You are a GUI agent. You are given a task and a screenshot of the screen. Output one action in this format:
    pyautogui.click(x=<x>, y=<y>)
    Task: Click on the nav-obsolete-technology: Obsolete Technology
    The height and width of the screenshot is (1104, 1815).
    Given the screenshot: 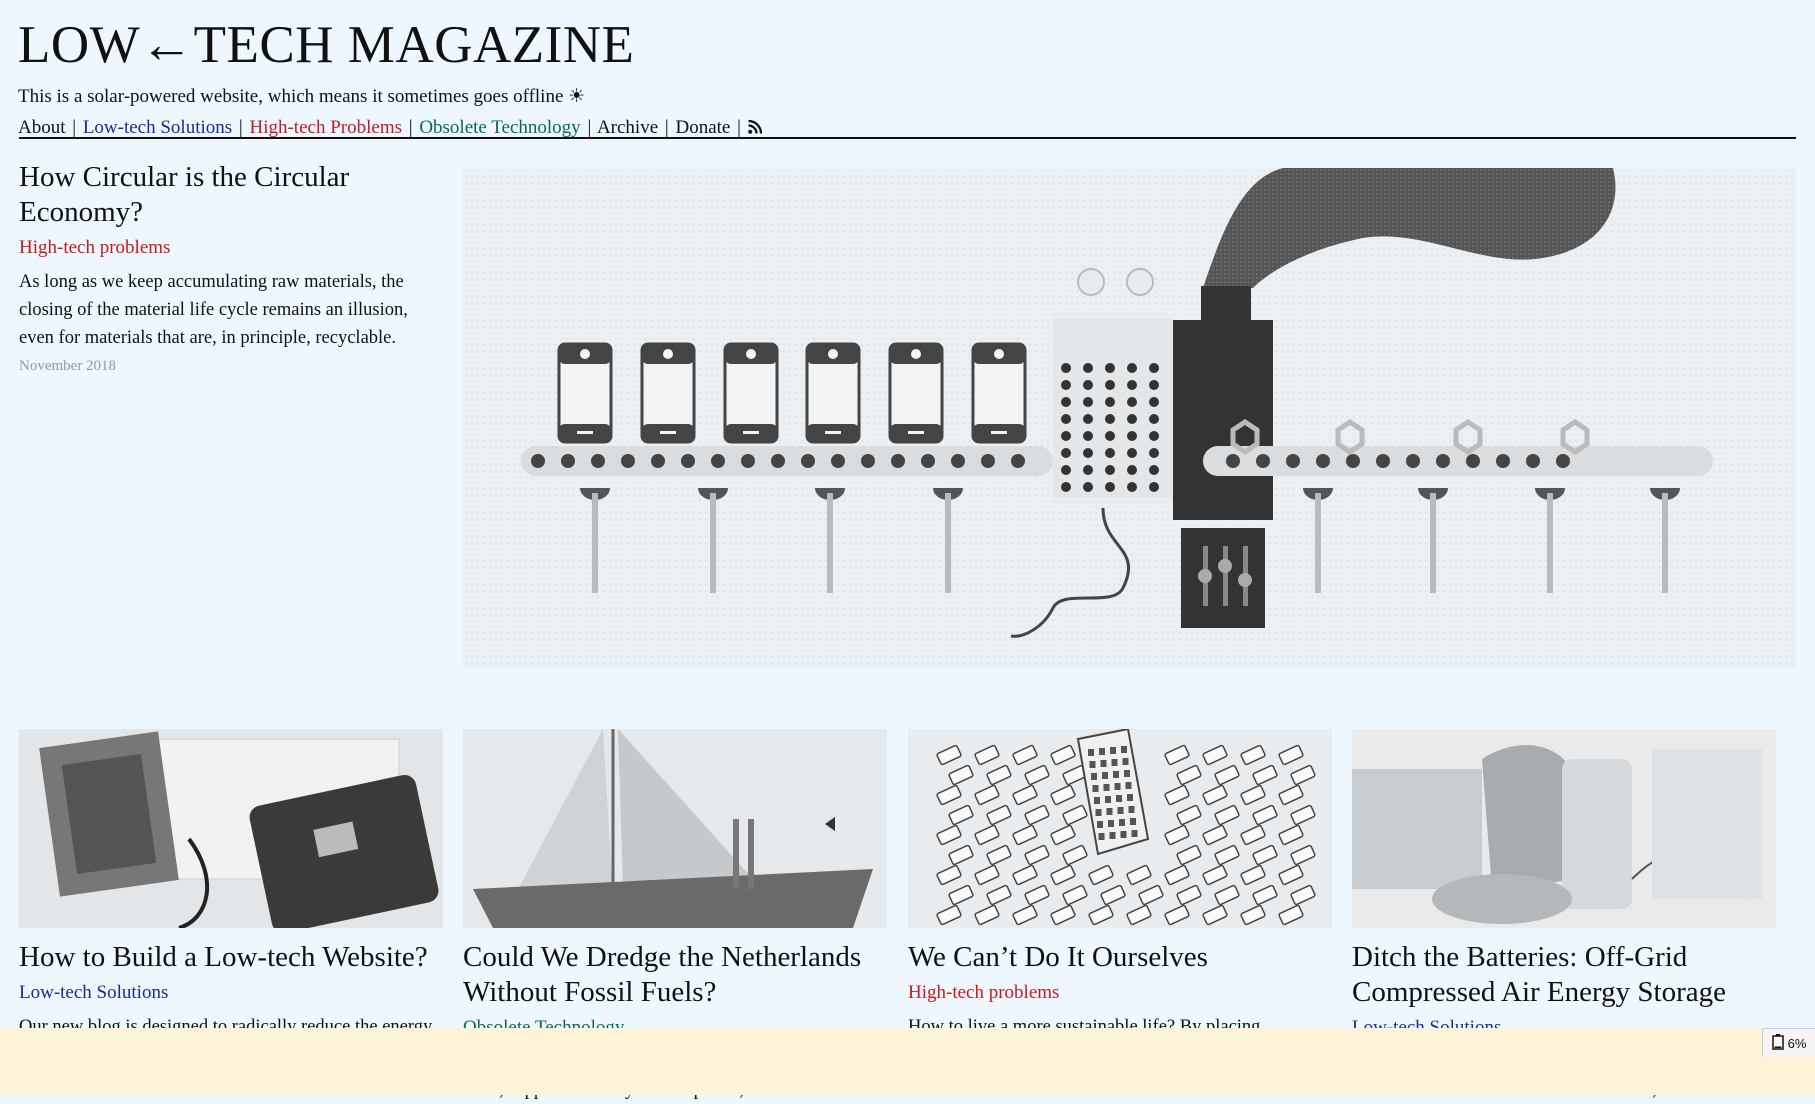 What is the action you would take?
    pyautogui.click(x=499, y=127)
    